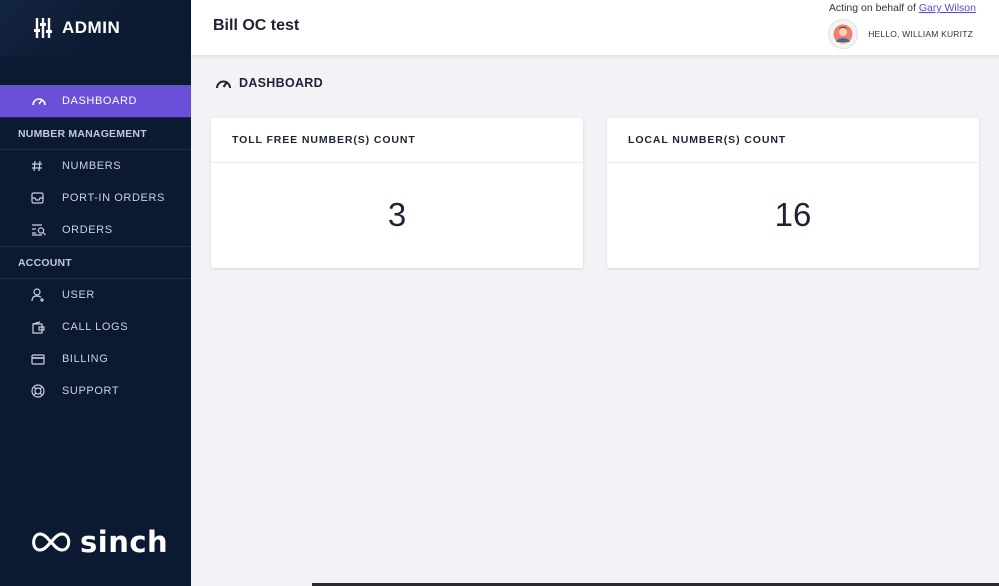  I want to click on brand-title: ADMIN, so click(91, 27).